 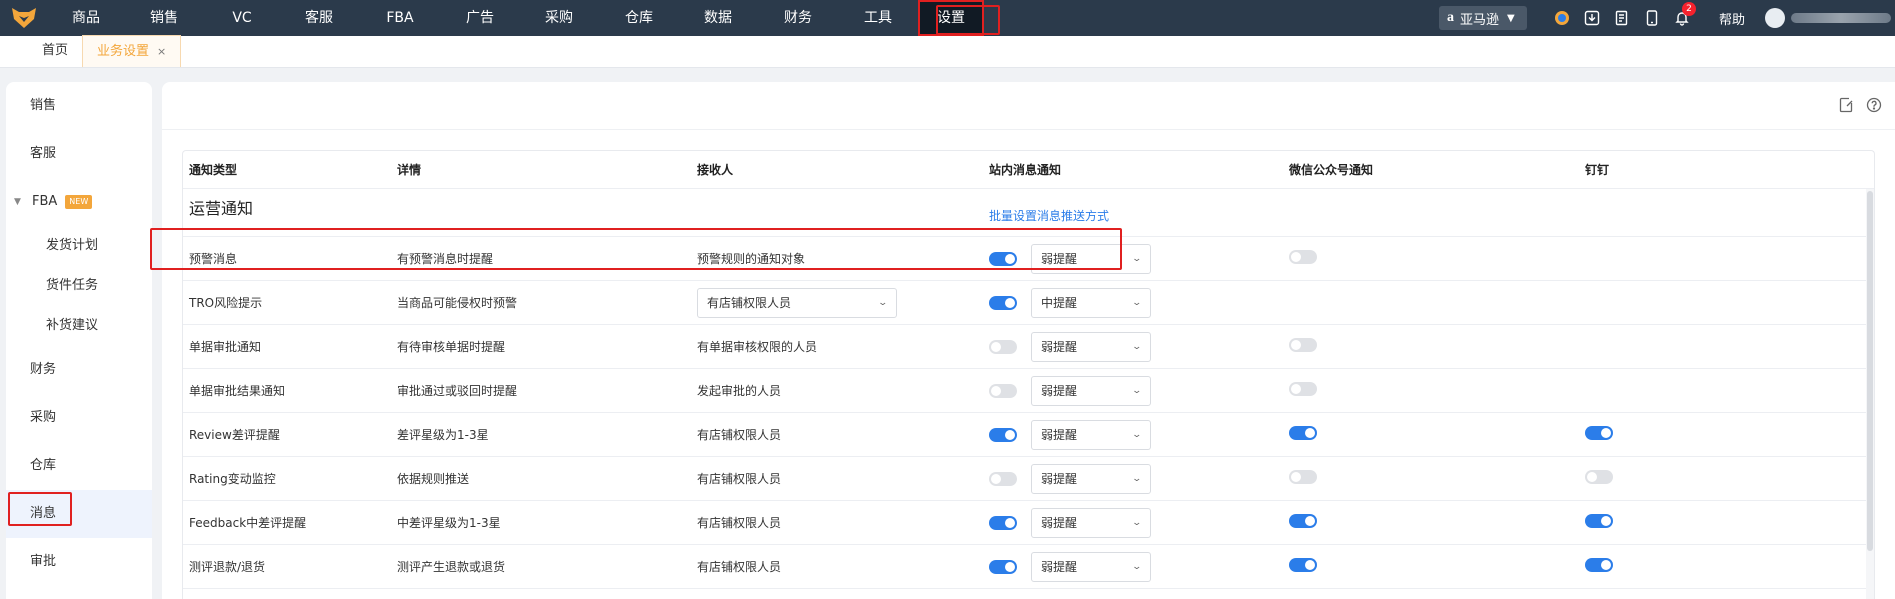 What do you see at coordinates (1059, 303) in the screenshot?
I see `reminder-level-value: 中提醒` at bounding box center [1059, 303].